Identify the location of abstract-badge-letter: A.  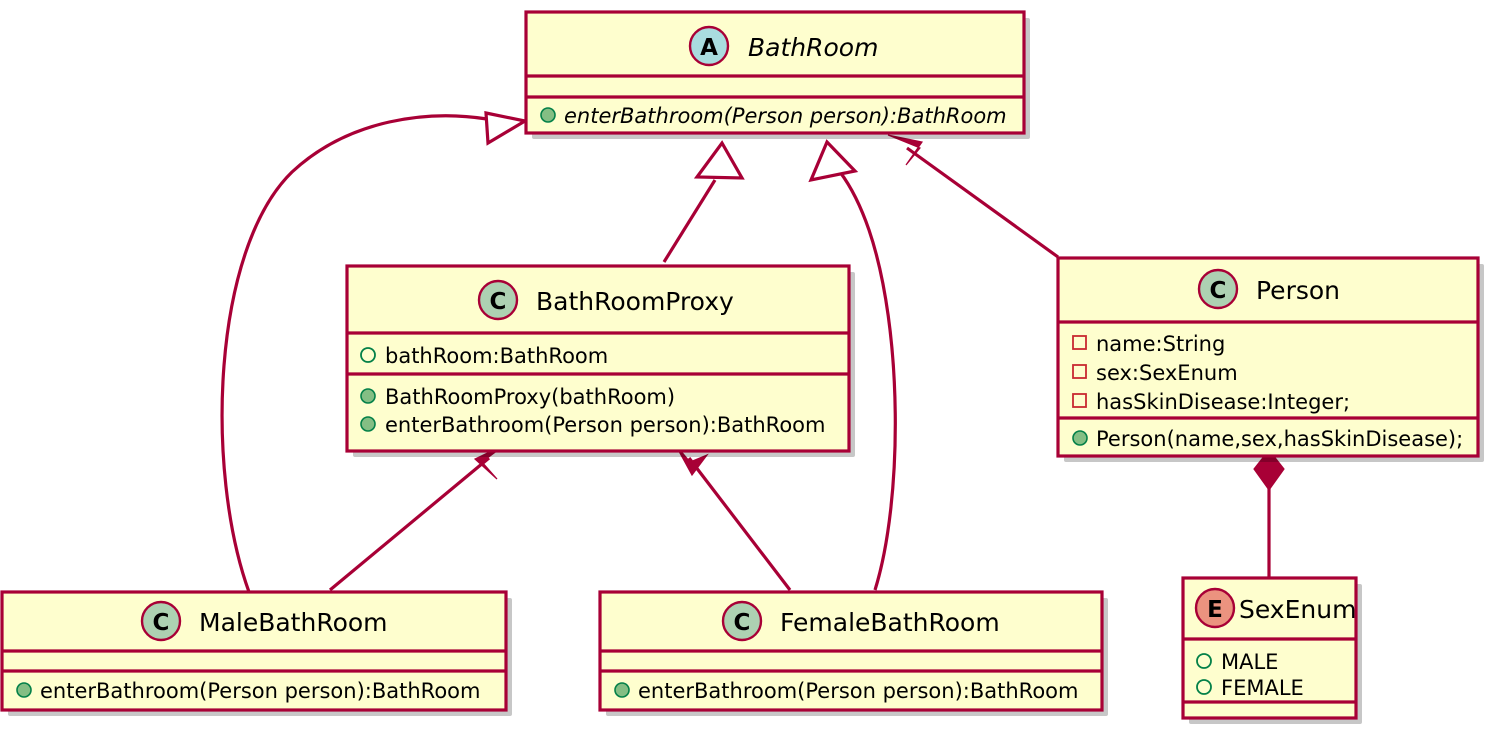
(709, 48).